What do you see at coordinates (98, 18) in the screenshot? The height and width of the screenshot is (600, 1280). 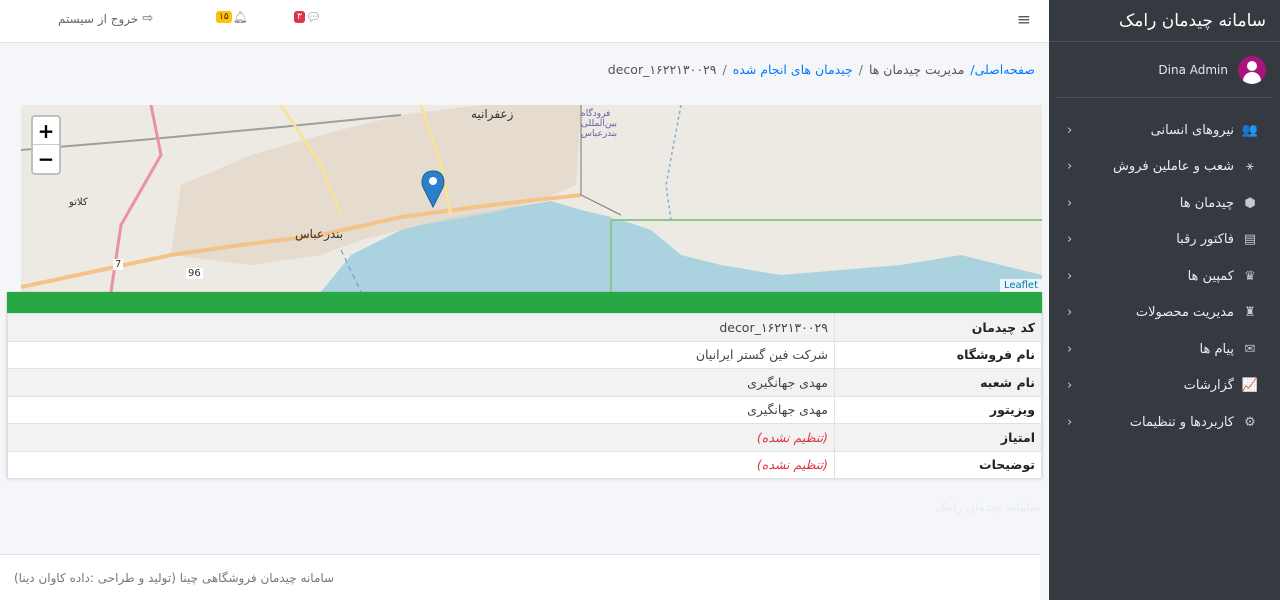 I see `logout-label: خروج از سیستم` at bounding box center [98, 18].